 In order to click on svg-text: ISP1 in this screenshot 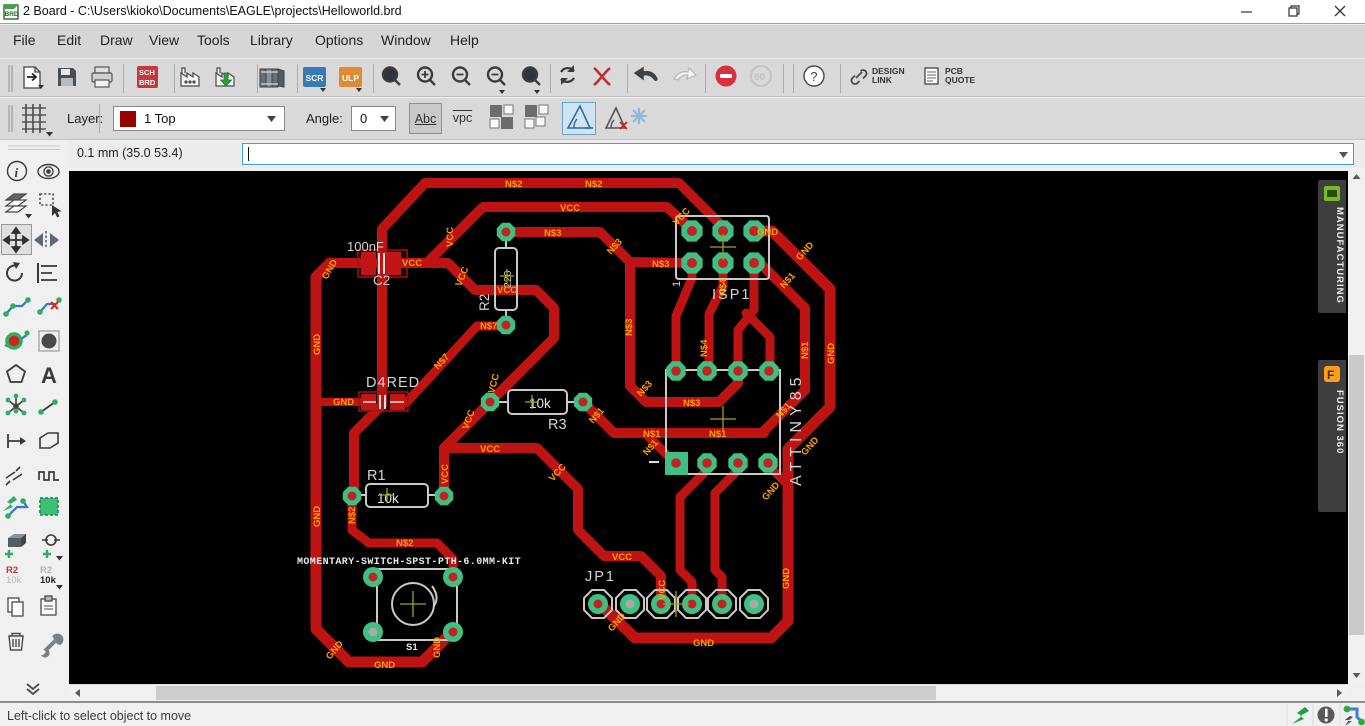, I will do `click(731, 295)`.